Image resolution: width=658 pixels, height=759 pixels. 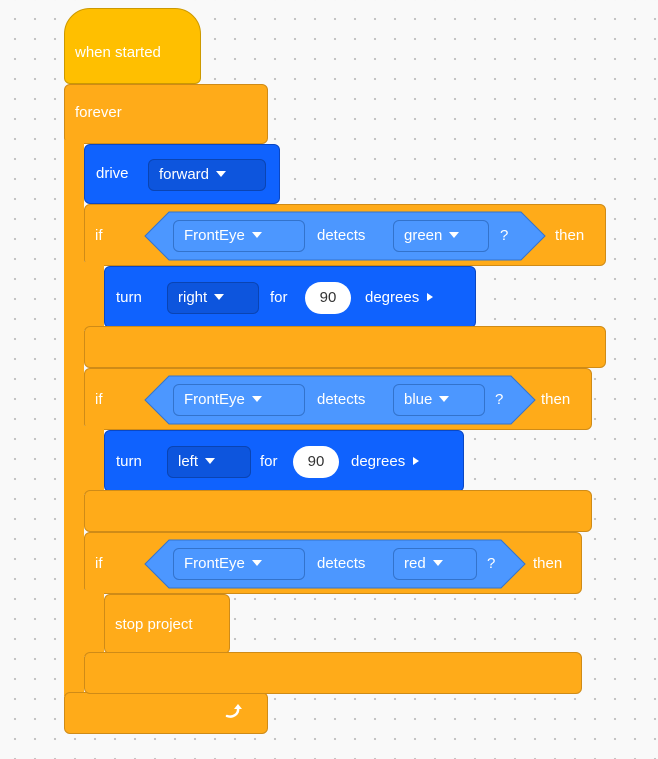 What do you see at coordinates (418, 399) in the screenshot?
I see `if-blue-color-value: blue` at bounding box center [418, 399].